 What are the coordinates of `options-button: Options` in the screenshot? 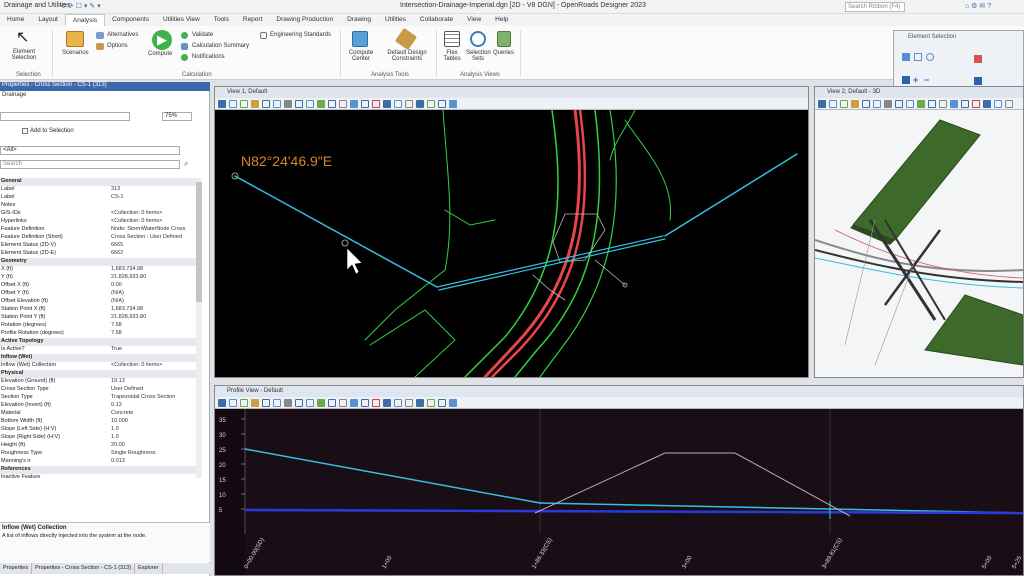 It's located at (117, 46).